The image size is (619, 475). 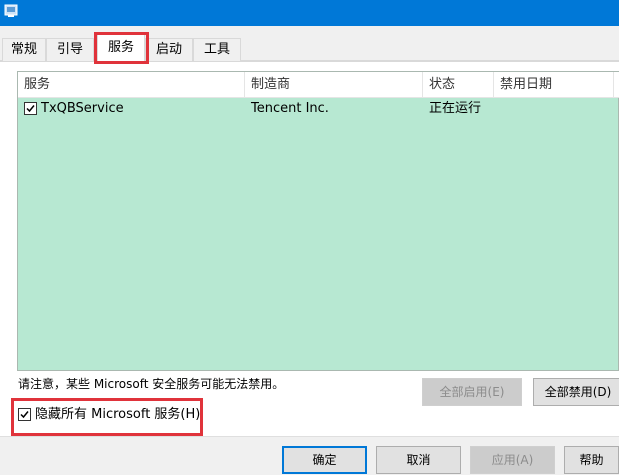 I want to click on enable-all-button: 全部启用(E), so click(x=472, y=392).